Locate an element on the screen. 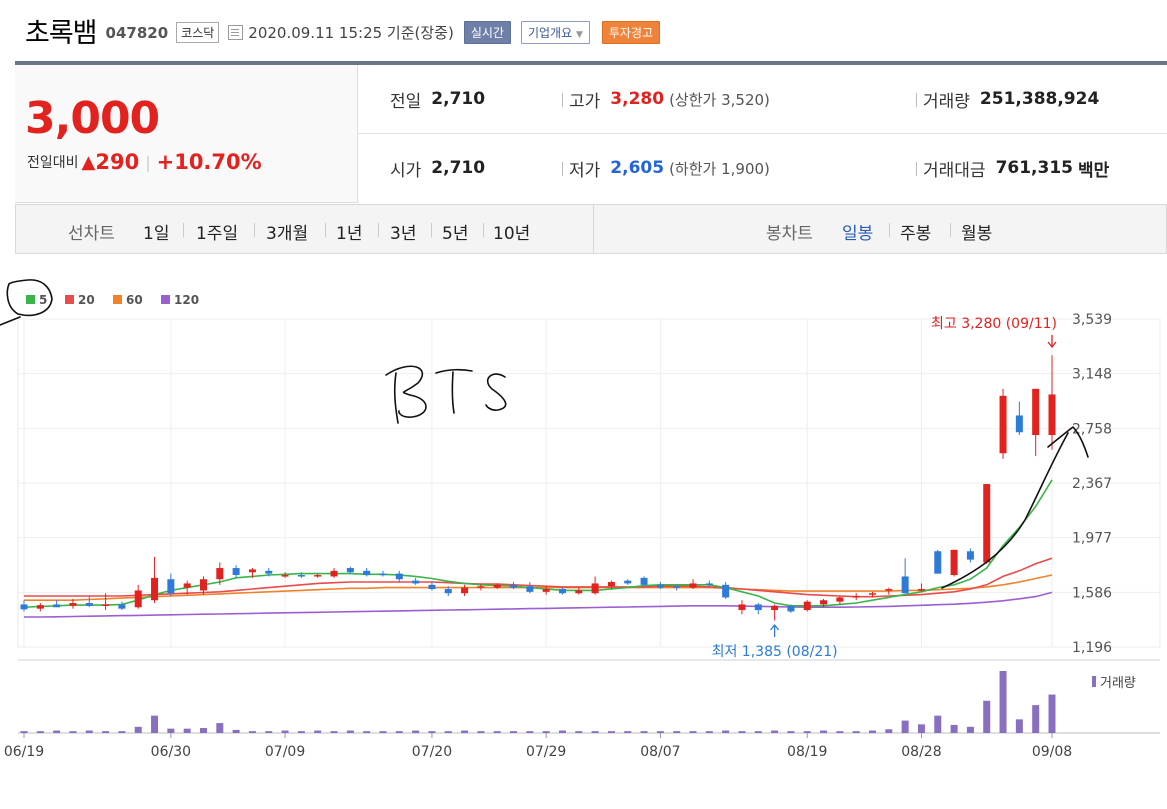 Image resolution: width=1167 pixels, height=809 pixels. change-percent: +10.70% is located at coordinates (209, 162).